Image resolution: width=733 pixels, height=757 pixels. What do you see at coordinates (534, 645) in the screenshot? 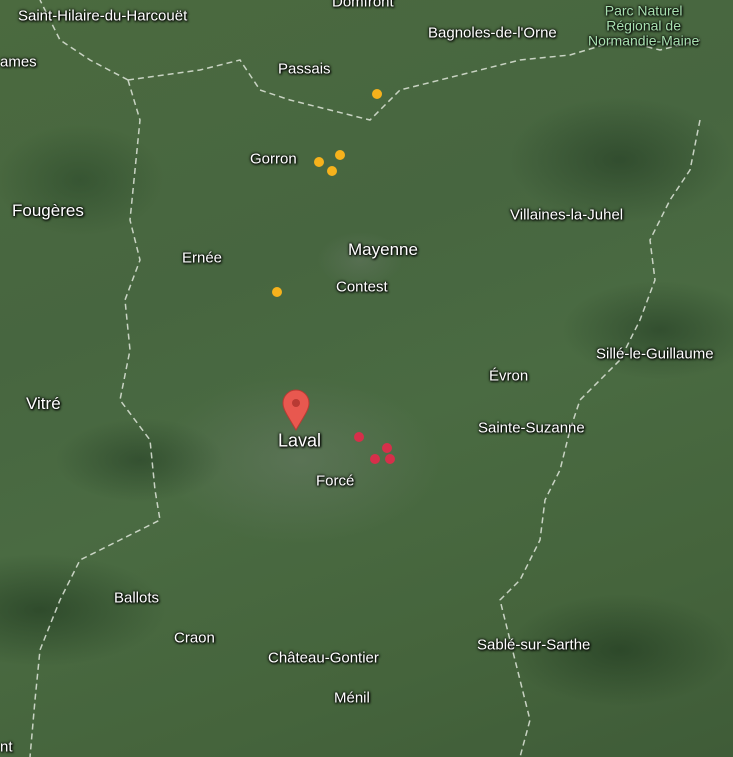
I see `label-sable: Sablé-sur-Sarthe` at bounding box center [534, 645].